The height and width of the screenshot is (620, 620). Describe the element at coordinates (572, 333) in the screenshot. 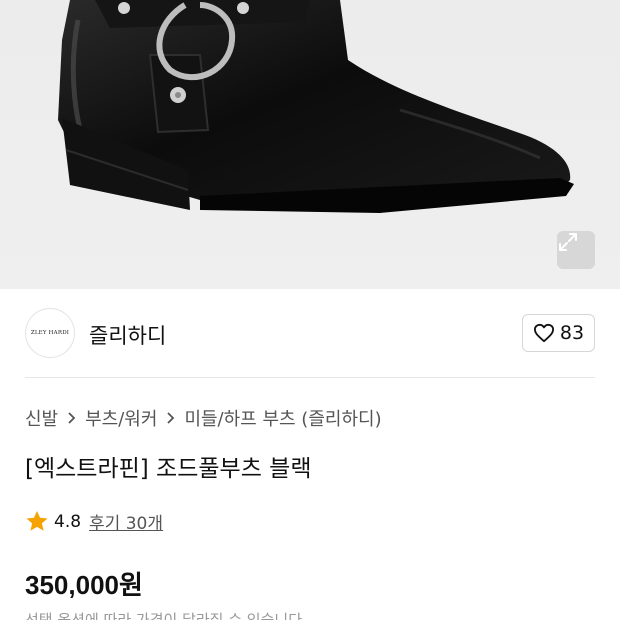

I see `like-count: 83` at that location.